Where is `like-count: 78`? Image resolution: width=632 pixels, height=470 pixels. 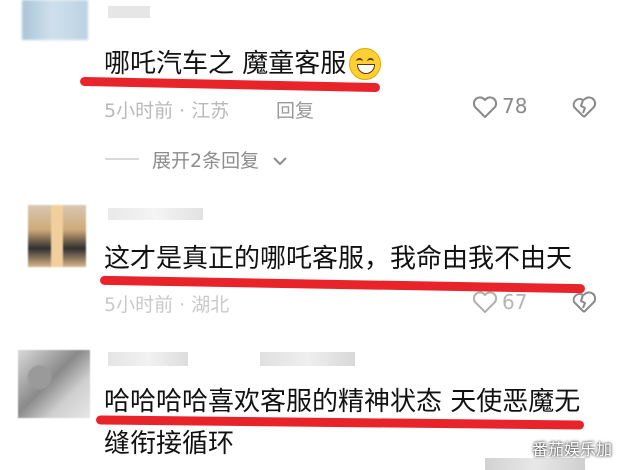
like-count: 78 is located at coordinates (515, 106).